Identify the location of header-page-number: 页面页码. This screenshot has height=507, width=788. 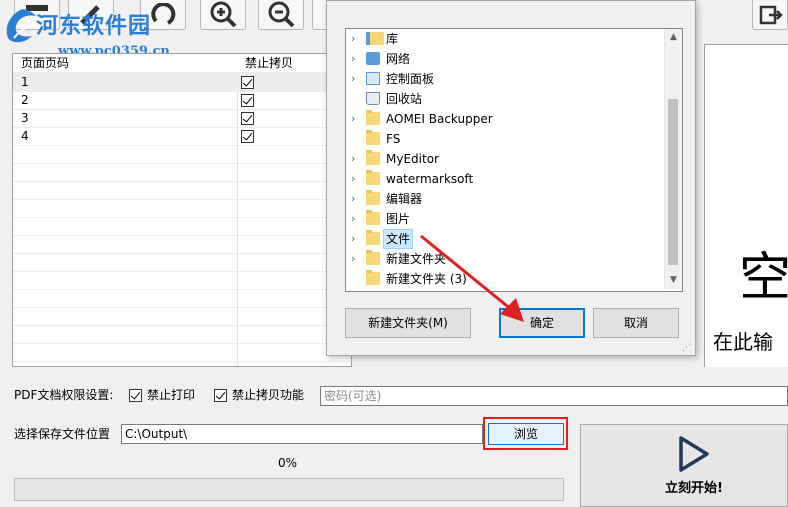
(45, 63).